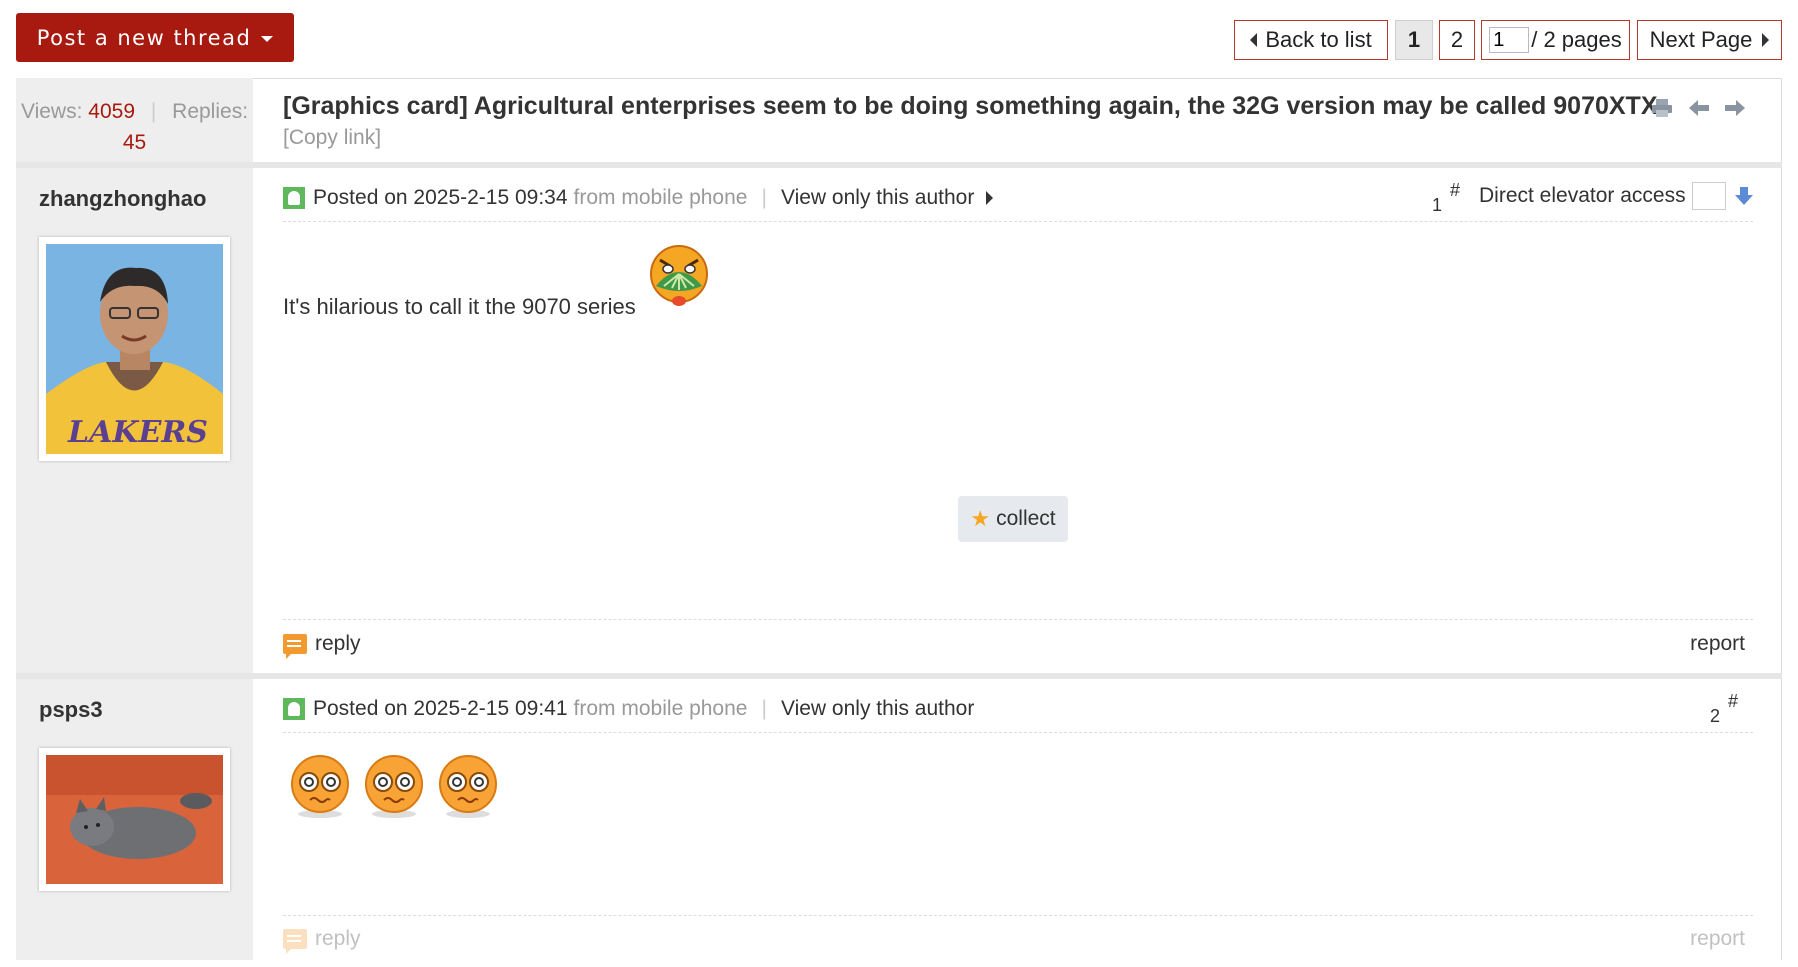  I want to click on post-divider, so click(899, 676).